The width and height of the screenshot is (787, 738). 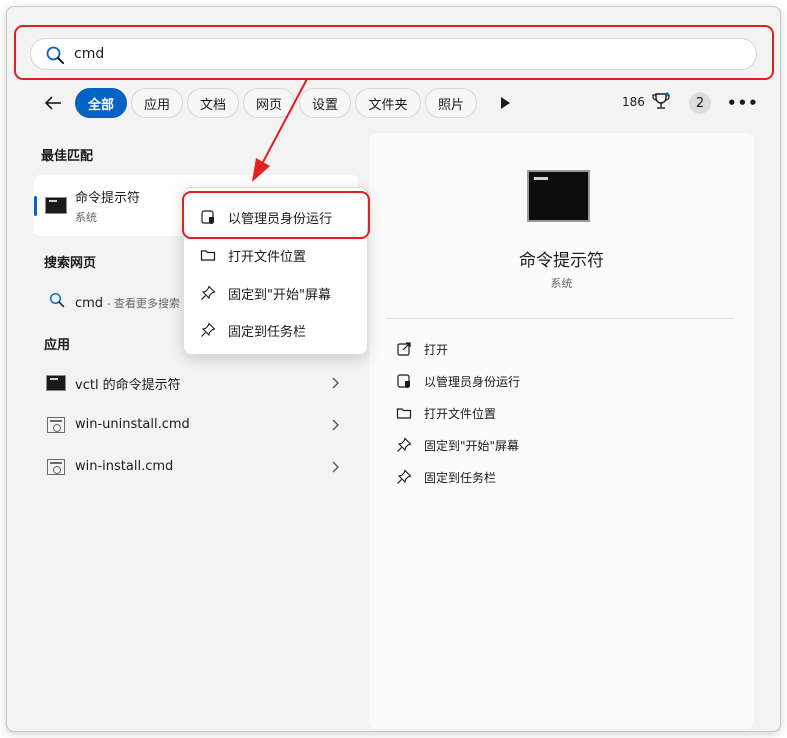 I want to click on preview-divider, so click(x=560, y=318).